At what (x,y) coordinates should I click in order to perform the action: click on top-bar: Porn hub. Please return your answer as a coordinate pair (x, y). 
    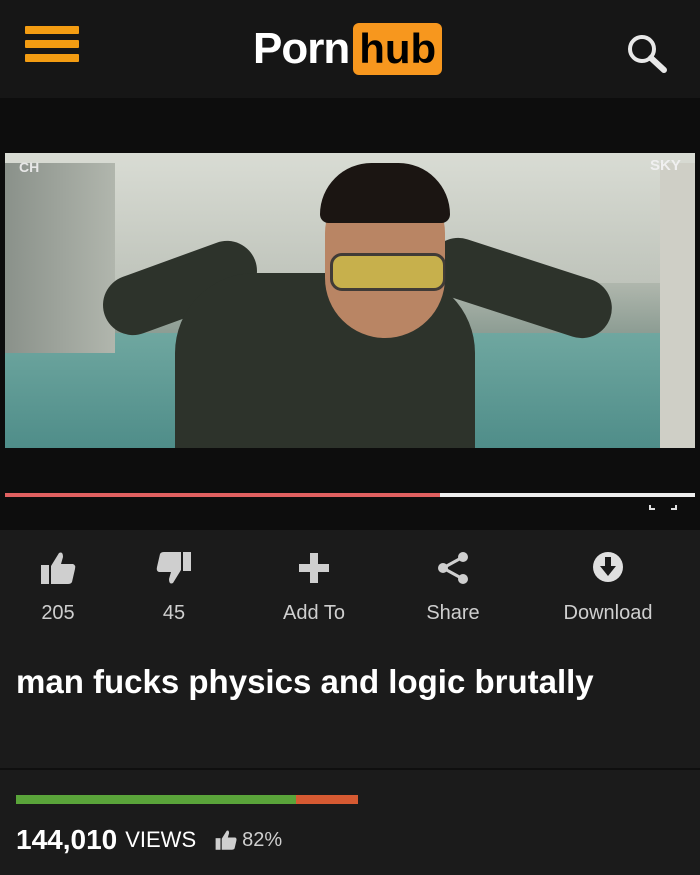
    Looking at the image, I should click on (350, 49).